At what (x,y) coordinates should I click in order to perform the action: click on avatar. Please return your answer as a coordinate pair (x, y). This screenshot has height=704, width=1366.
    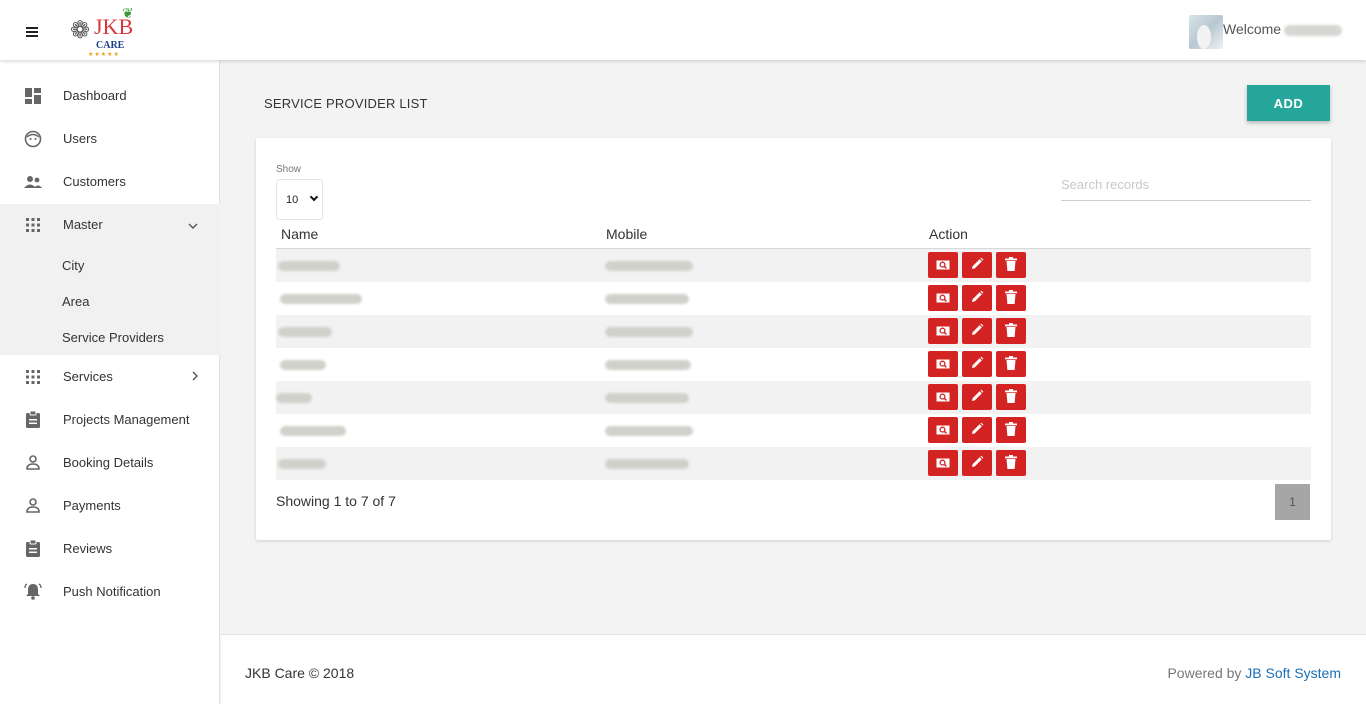
    Looking at the image, I should click on (1206, 32).